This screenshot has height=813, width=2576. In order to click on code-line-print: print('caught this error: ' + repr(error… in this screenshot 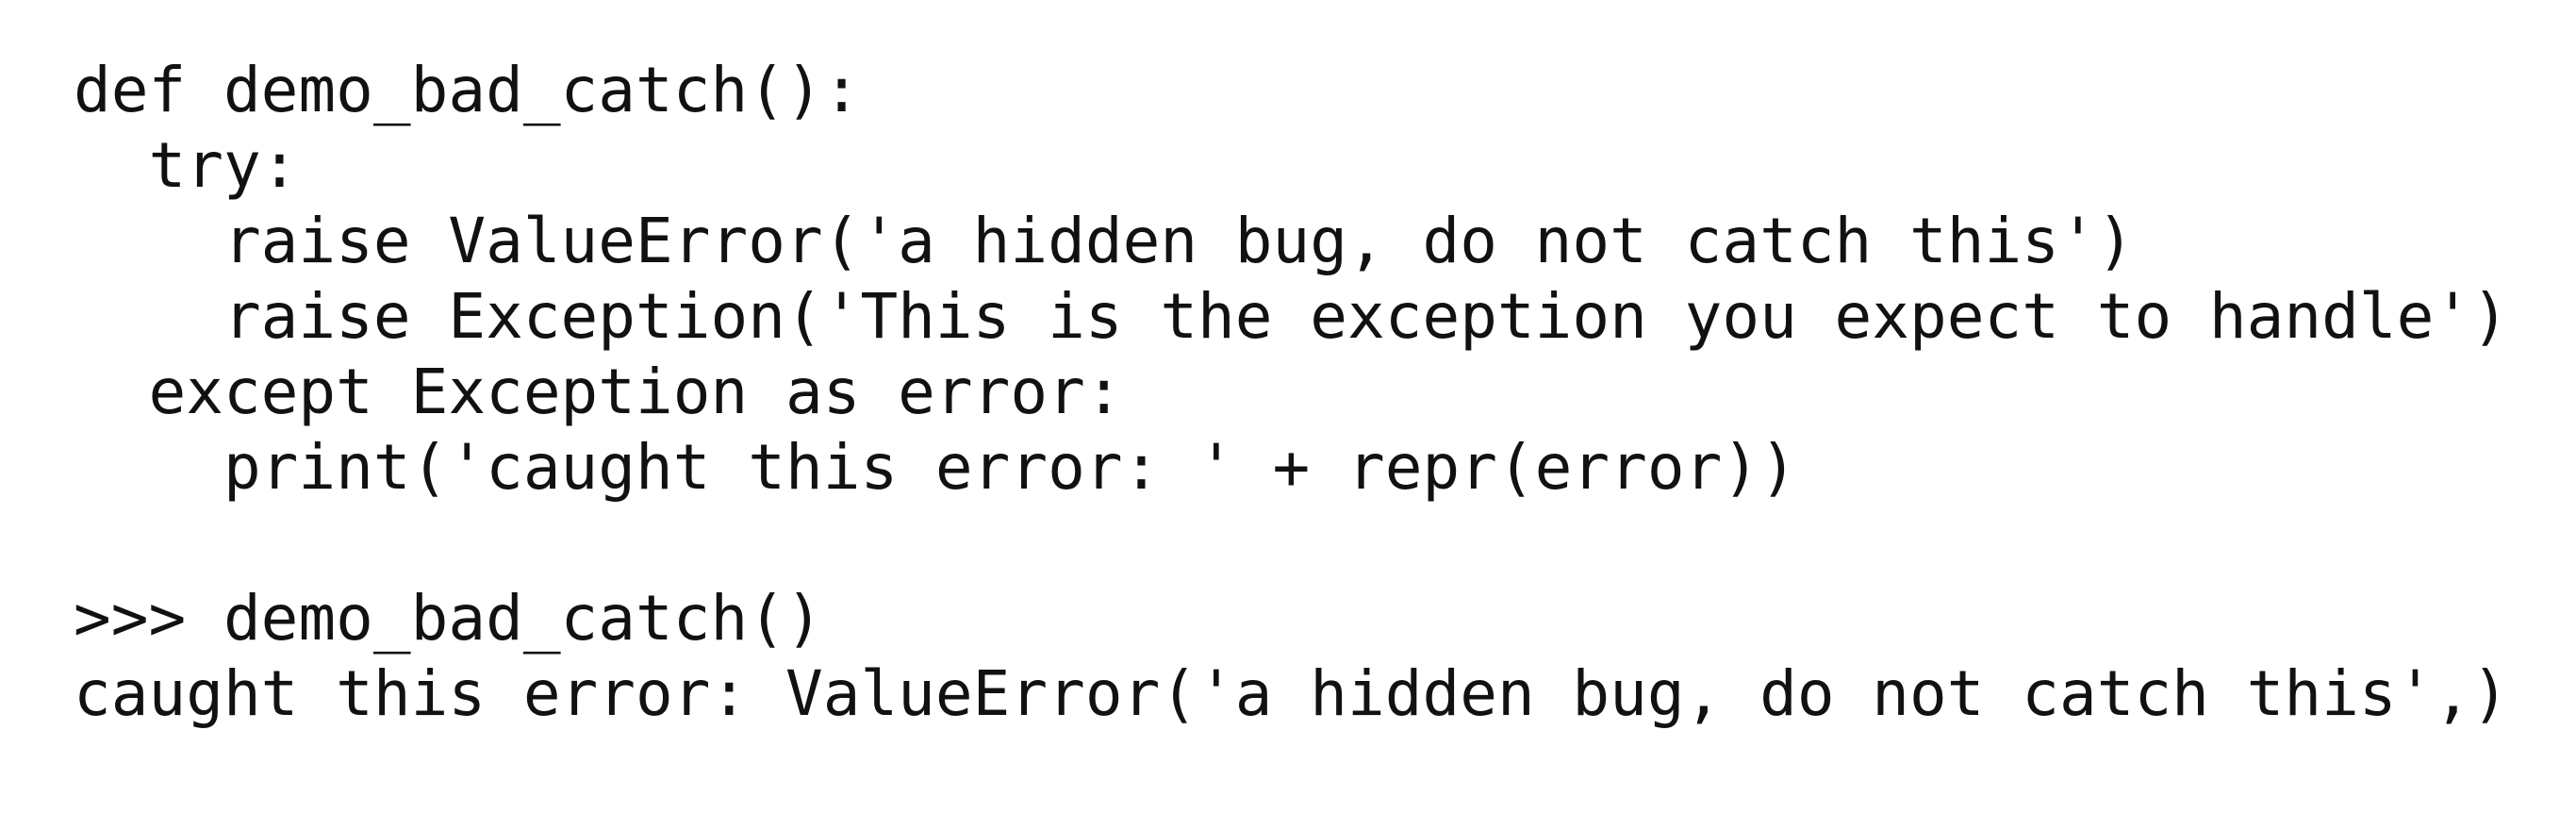, I will do `click(935, 468)`.